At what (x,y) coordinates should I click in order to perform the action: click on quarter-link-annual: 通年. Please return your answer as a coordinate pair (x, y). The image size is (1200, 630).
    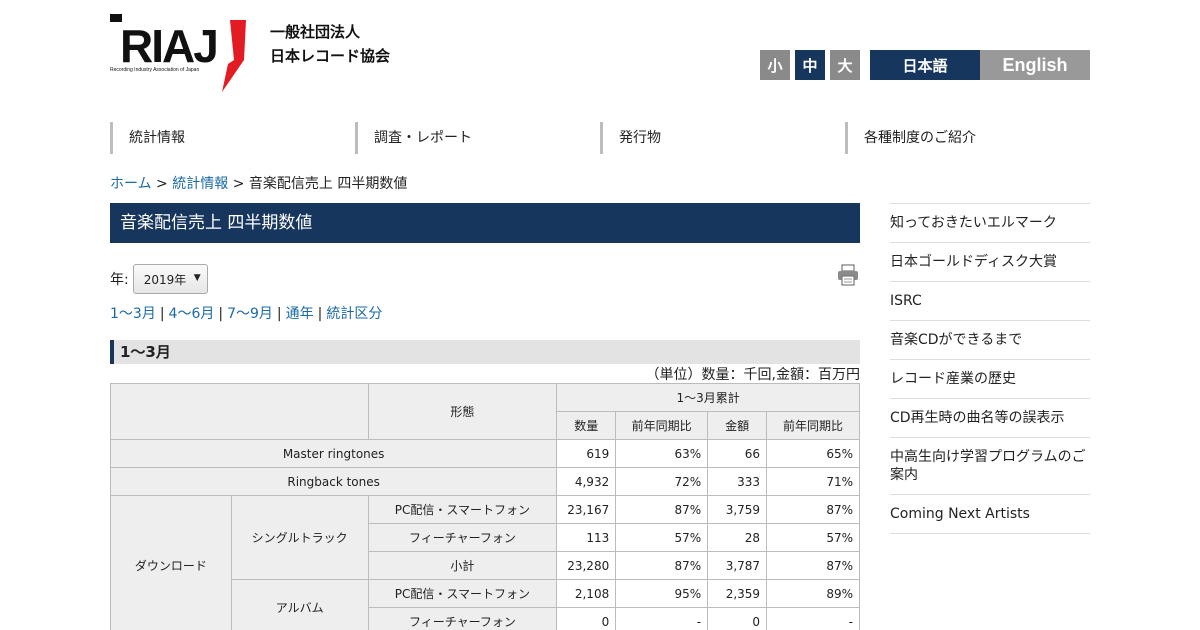
    Looking at the image, I should click on (300, 314).